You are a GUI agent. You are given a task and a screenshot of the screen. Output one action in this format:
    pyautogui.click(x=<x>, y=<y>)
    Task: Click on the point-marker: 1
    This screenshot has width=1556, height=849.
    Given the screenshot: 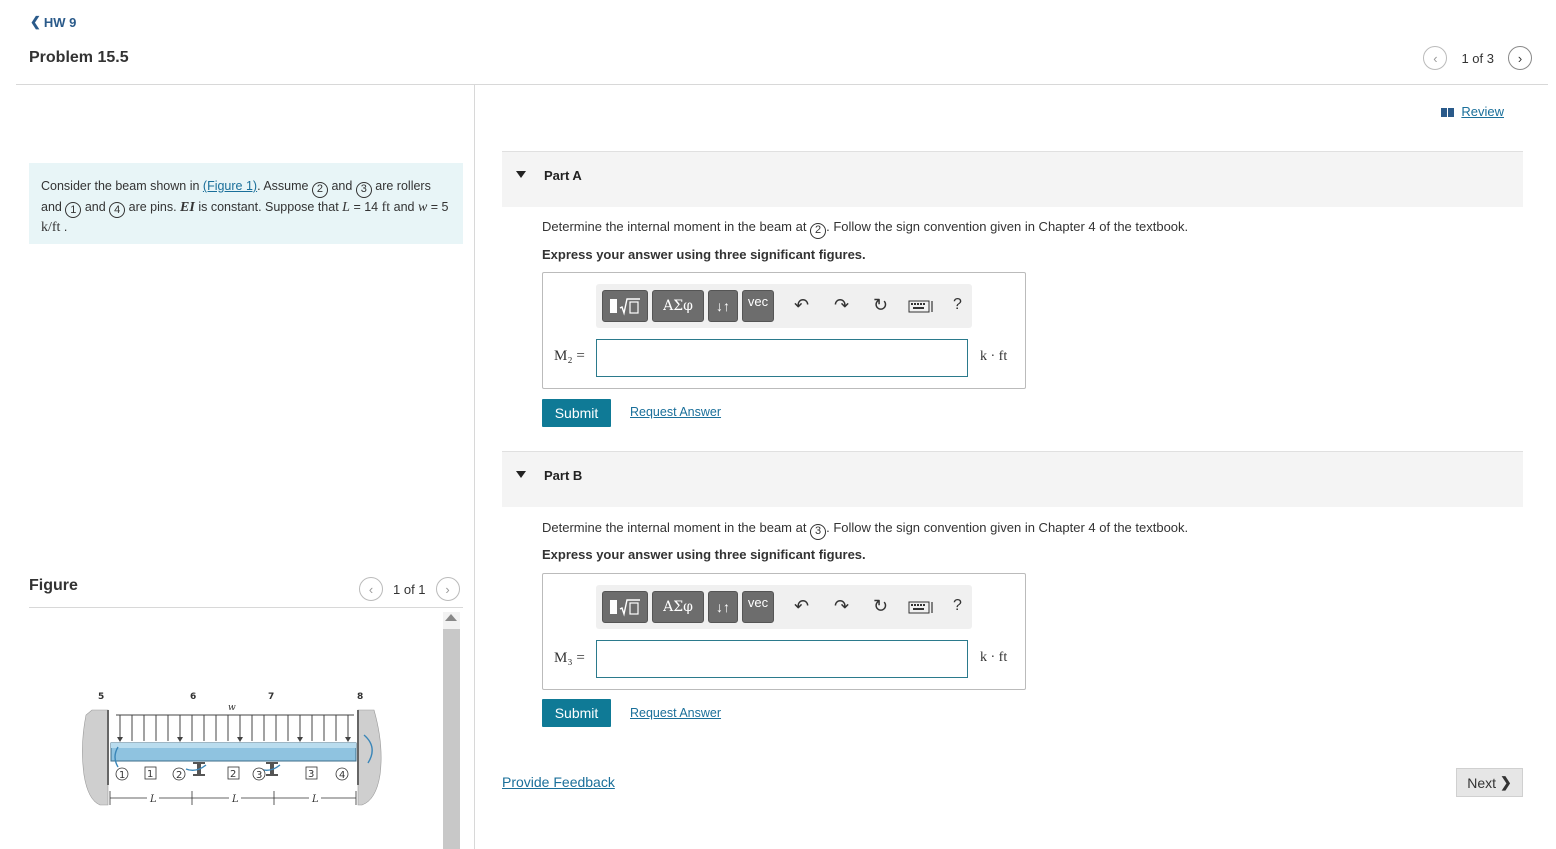 What is the action you would take?
    pyautogui.click(x=73, y=210)
    